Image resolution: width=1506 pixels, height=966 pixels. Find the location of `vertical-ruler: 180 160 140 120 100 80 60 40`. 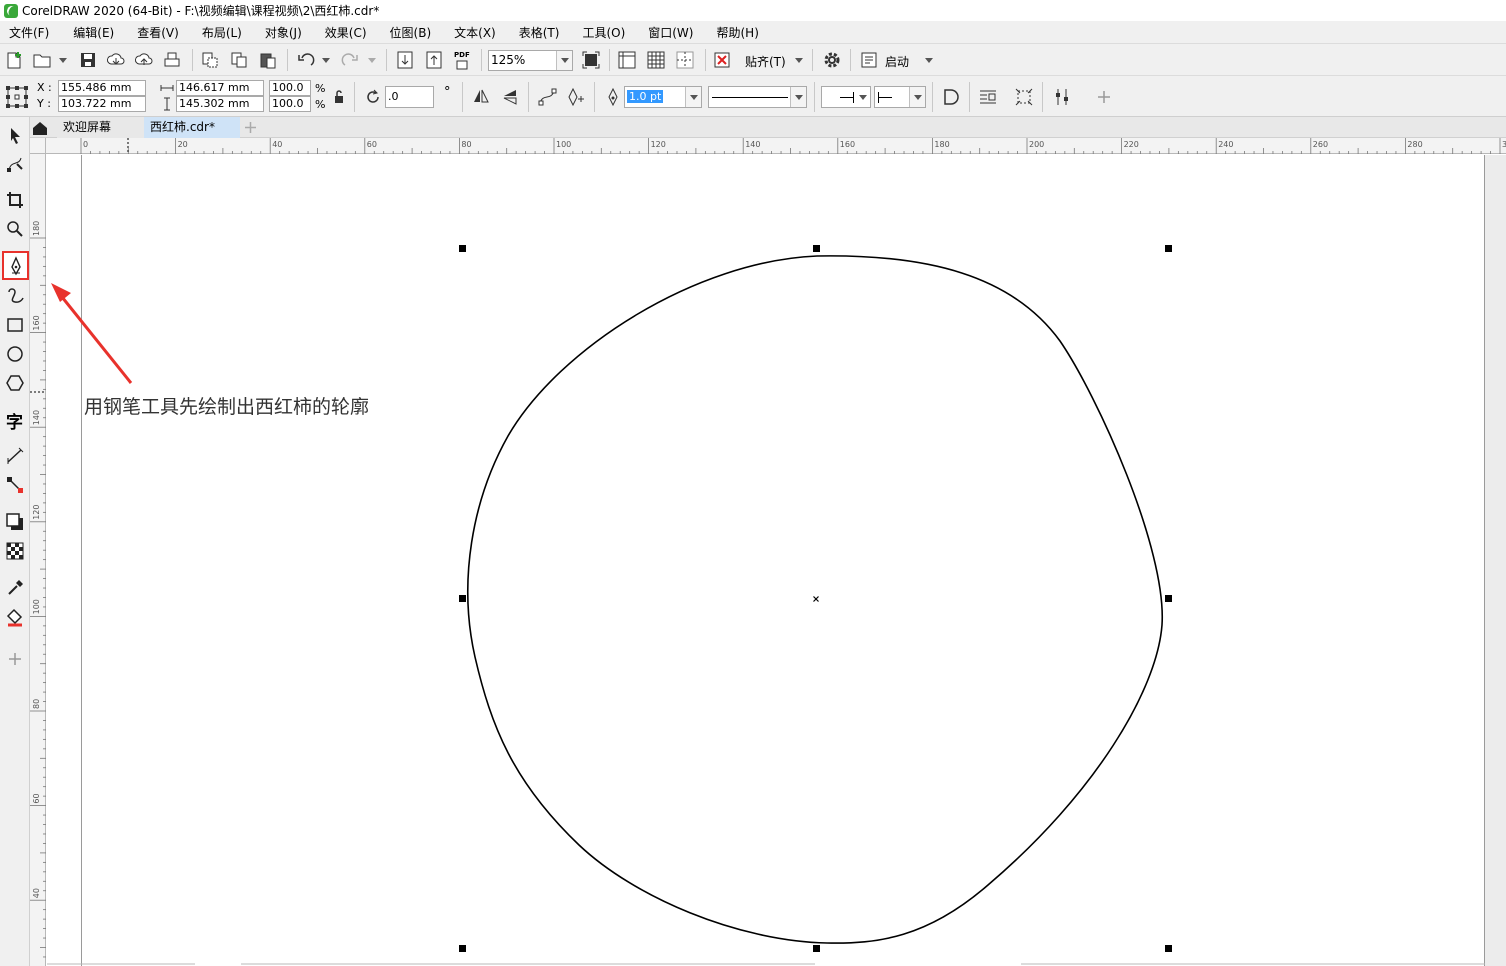

vertical-ruler: 180 160 140 120 100 80 60 40 is located at coordinates (38, 560).